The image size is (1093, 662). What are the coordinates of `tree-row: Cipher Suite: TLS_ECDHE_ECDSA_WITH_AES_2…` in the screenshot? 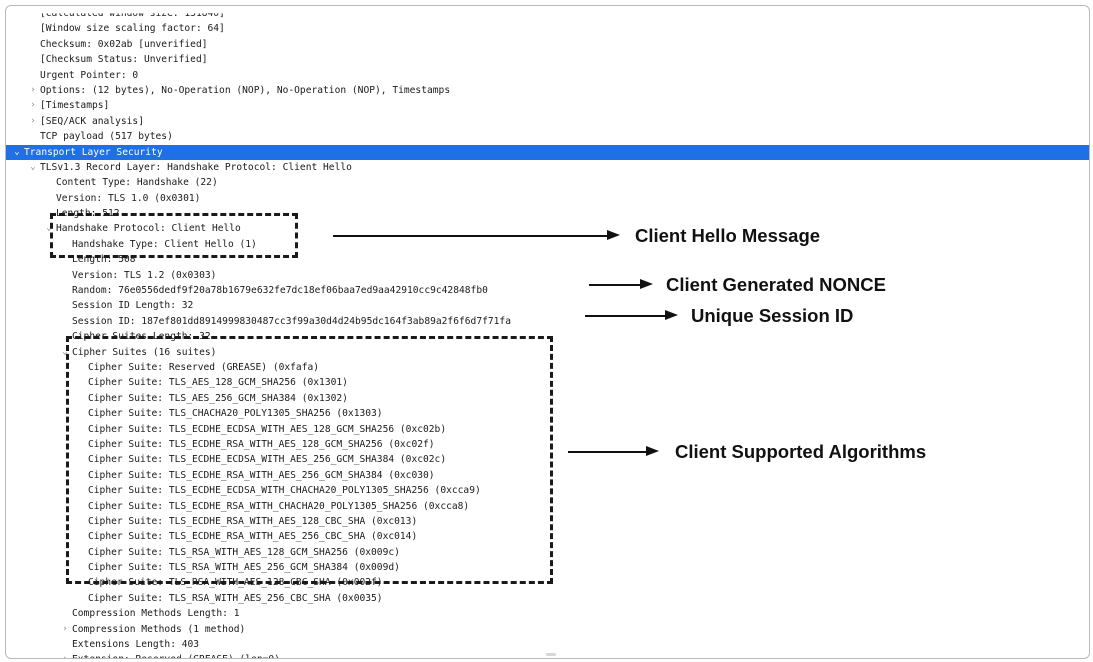 It's located at (547, 459).